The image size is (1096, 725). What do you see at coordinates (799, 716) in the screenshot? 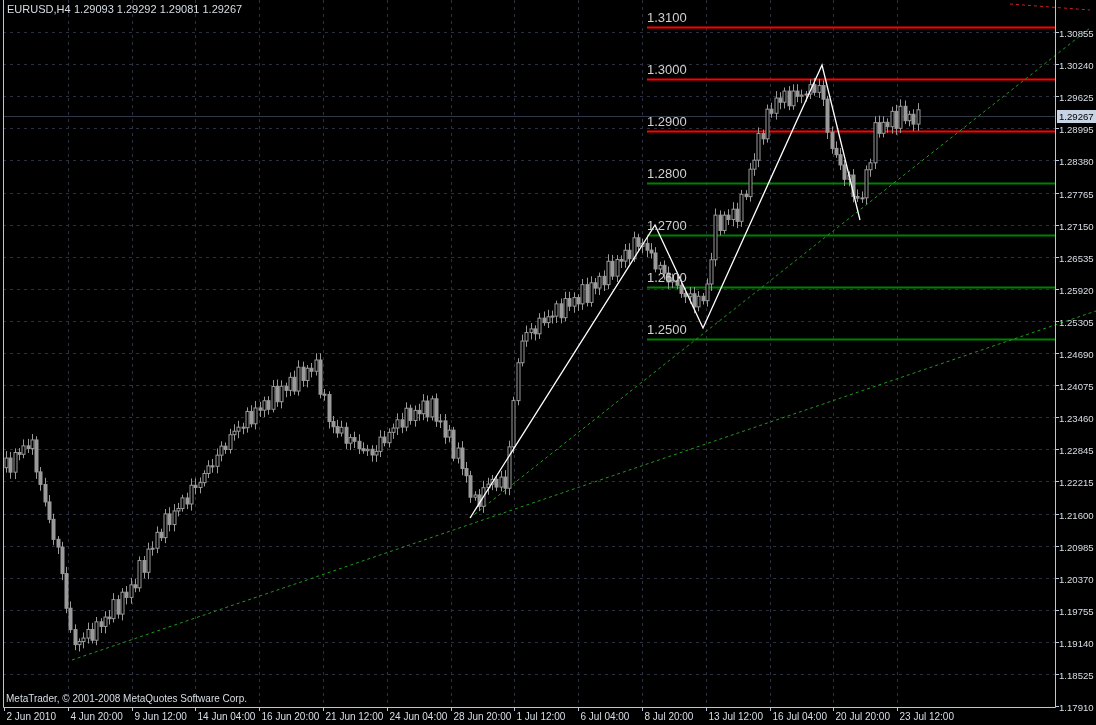
I see `time-label: 16 Jul 04:00` at bounding box center [799, 716].